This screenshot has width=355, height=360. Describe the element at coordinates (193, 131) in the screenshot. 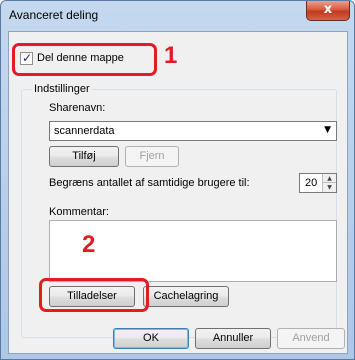

I see `sharename-combobox: scannerdata ▼` at that location.